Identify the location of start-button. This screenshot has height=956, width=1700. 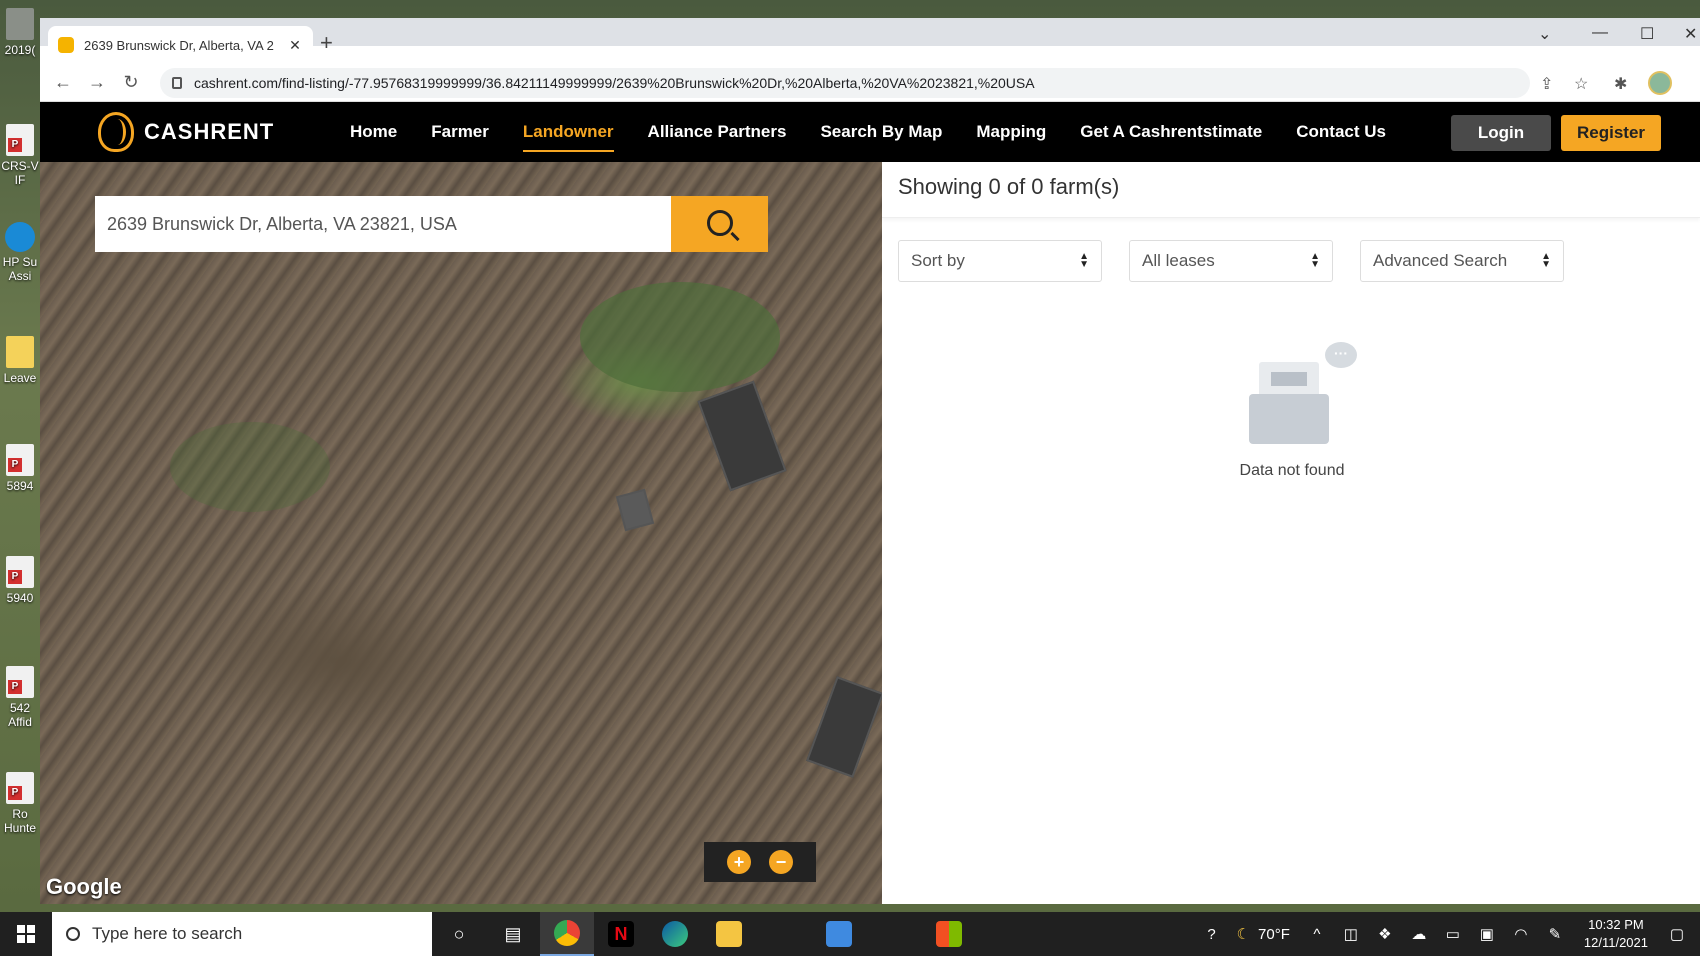
(26, 934).